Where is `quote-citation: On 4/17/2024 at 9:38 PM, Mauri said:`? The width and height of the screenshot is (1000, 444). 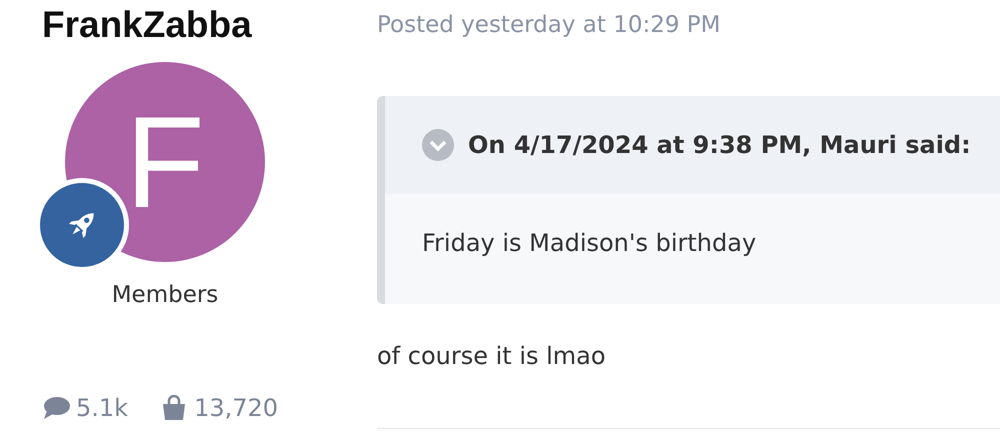 quote-citation: On 4/17/2024 at 9:38 PM, Mauri said: is located at coordinates (719, 145).